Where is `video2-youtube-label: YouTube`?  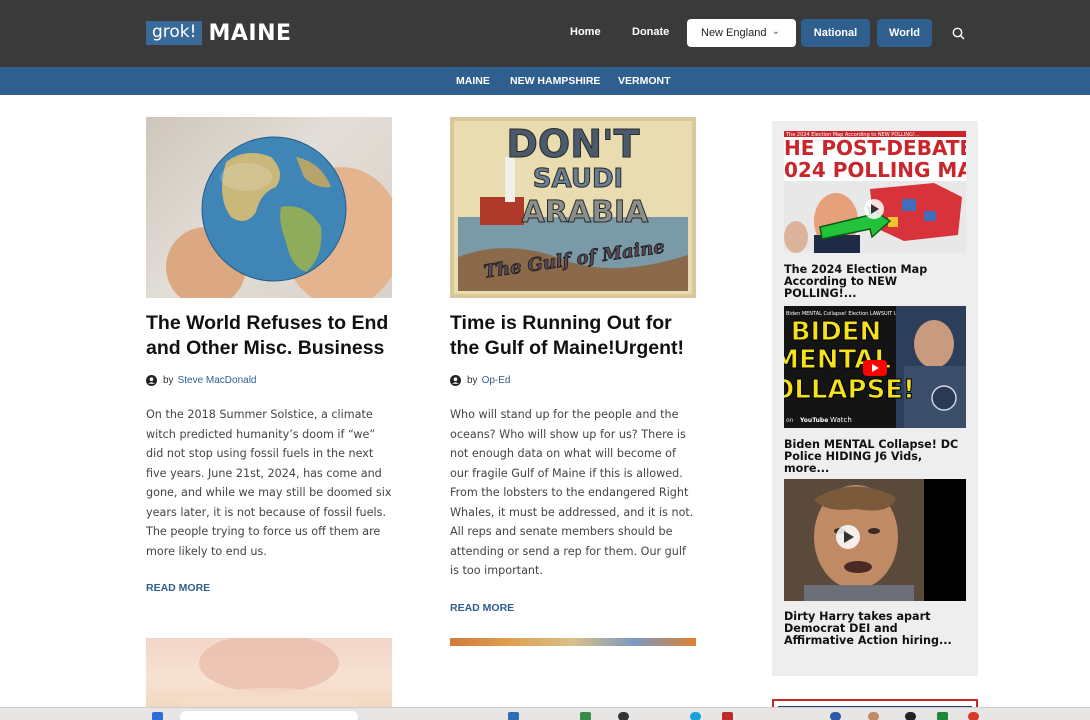
video2-youtube-label: YouTube is located at coordinates (813, 420).